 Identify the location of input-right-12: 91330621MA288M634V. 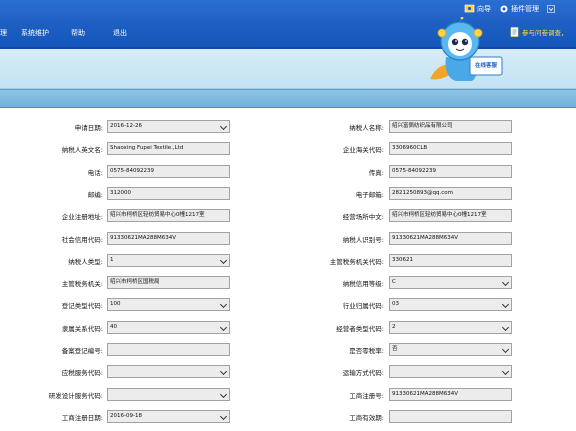
(450, 394).